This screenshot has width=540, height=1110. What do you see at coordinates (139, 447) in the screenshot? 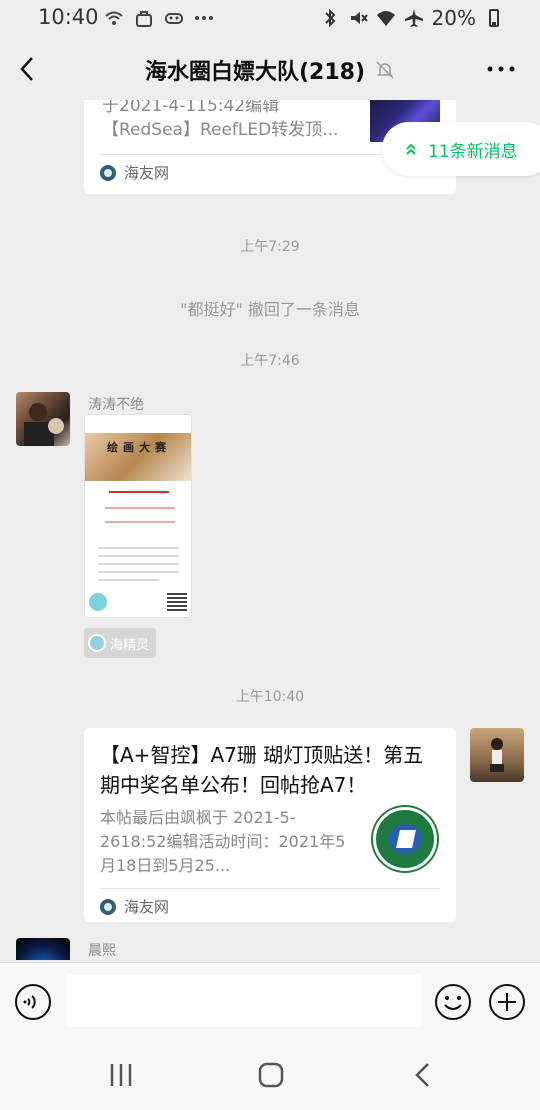
I see `poster-title: 绘画大赛` at bounding box center [139, 447].